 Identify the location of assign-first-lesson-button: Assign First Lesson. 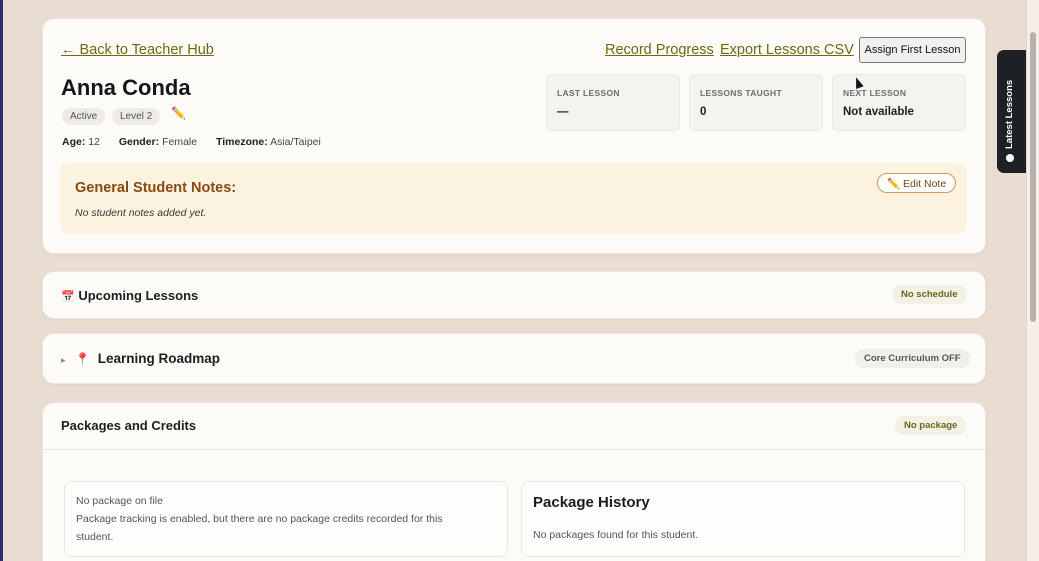
(912, 50).